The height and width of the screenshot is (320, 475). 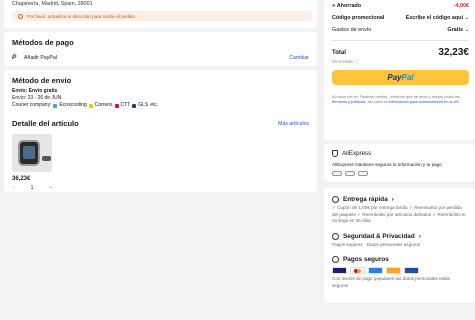 What do you see at coordinates (90, 105) in the screenshot?
I see `correos-icon` at bounding box center [90, 105].